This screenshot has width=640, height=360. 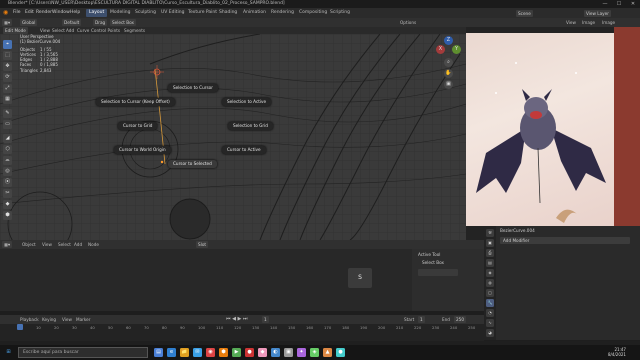 I want to click on workspace-tab-sculpting: Sculpting, so click(x=145, y=13).